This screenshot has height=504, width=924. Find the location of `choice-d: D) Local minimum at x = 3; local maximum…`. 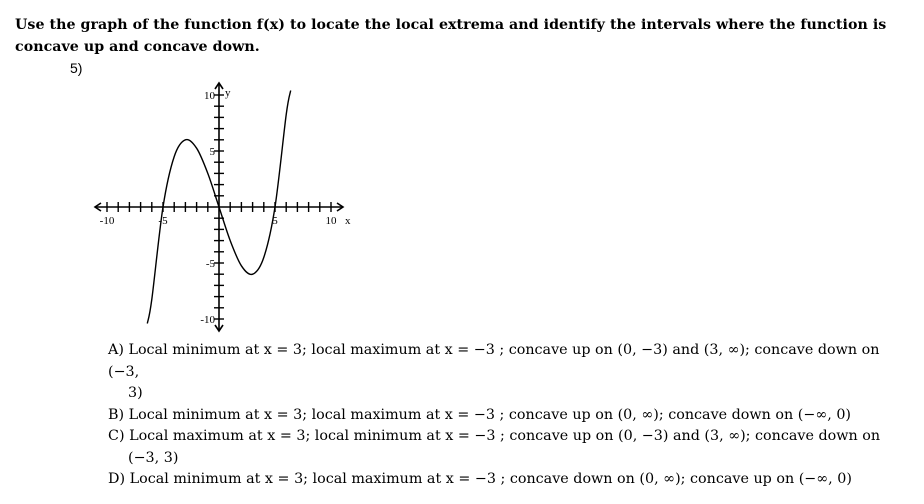

choice-d: D) Local minimum at x = 3; local maximum… is located at coordinates (508, 480).